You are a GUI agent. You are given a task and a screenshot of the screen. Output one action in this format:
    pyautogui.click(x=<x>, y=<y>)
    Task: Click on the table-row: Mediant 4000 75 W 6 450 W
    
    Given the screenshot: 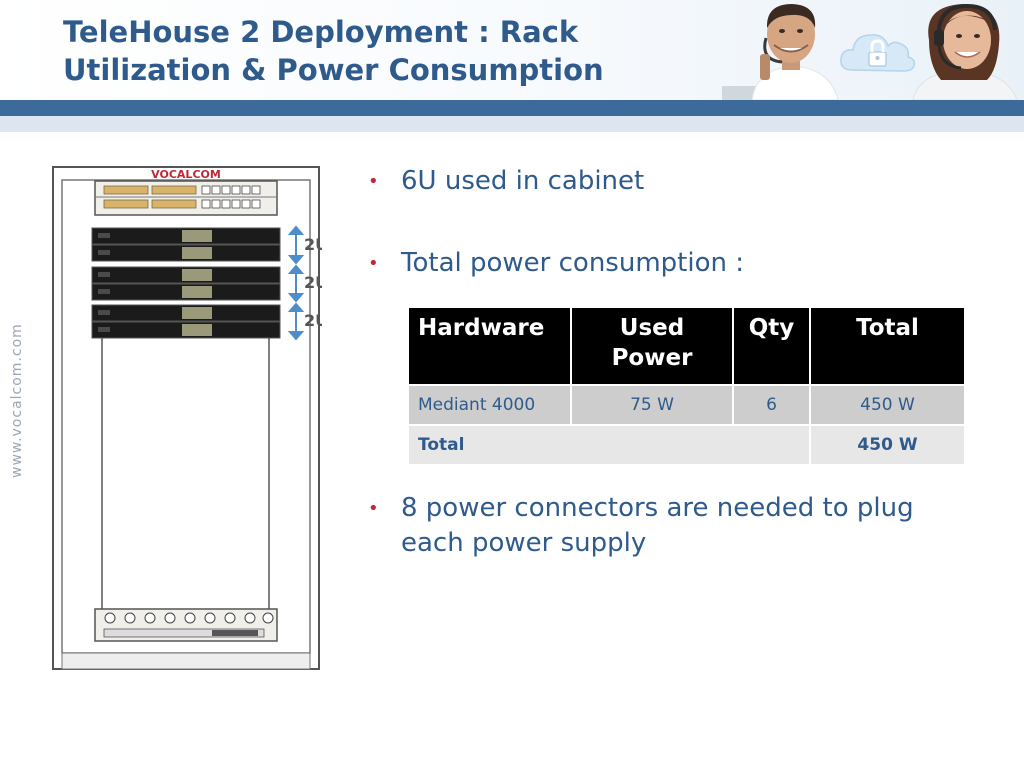 What is the action you would take?
    pyautogui.click(x=686, y=405)
    